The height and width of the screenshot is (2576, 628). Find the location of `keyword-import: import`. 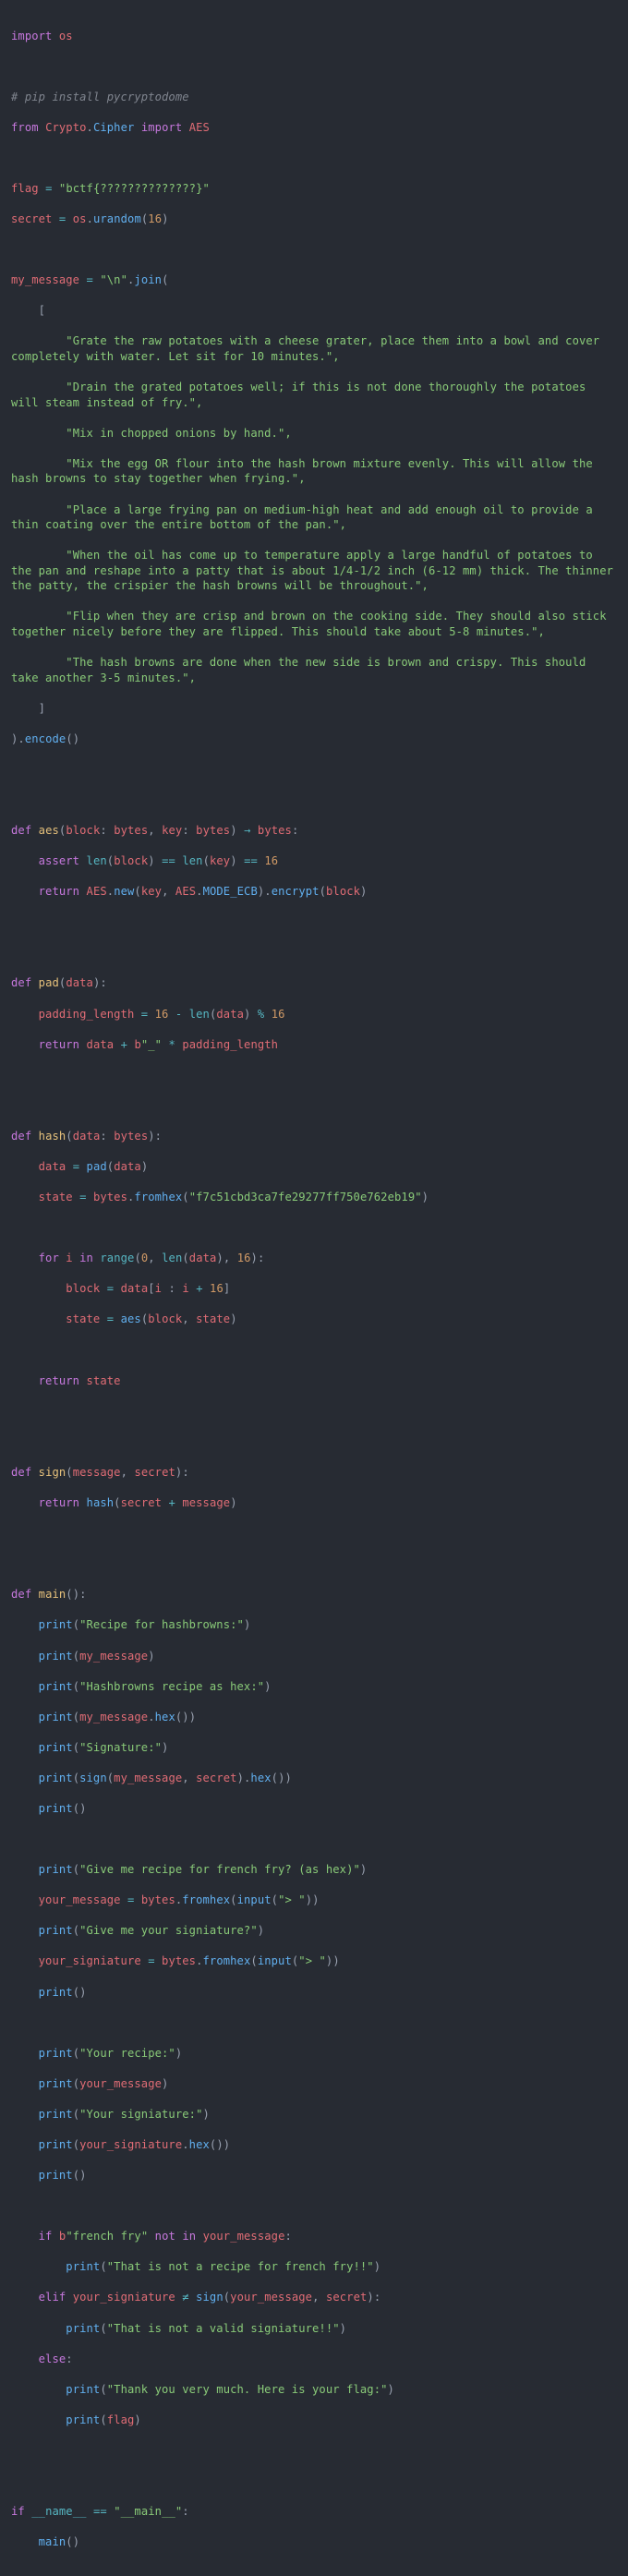

keyword-import: import is located at coordinates (161, 127).